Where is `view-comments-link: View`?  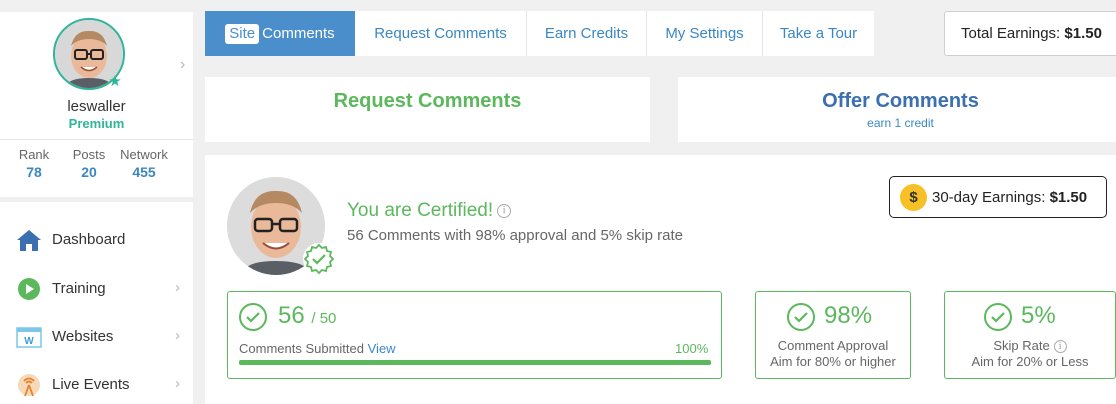
view-comments-link: View is located at coordinates (382, 348).